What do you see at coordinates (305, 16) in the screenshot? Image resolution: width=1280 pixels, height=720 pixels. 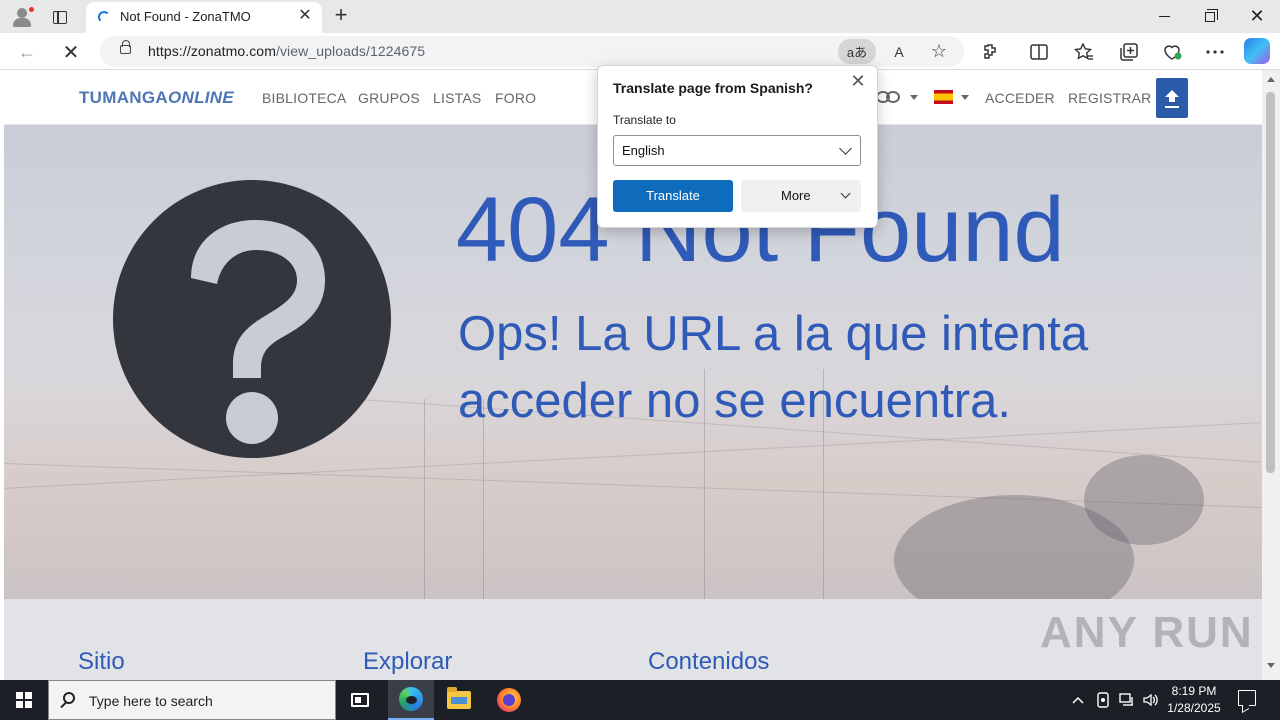 I see `tab-close-icon: ✕` at bounding box center [305, 16].